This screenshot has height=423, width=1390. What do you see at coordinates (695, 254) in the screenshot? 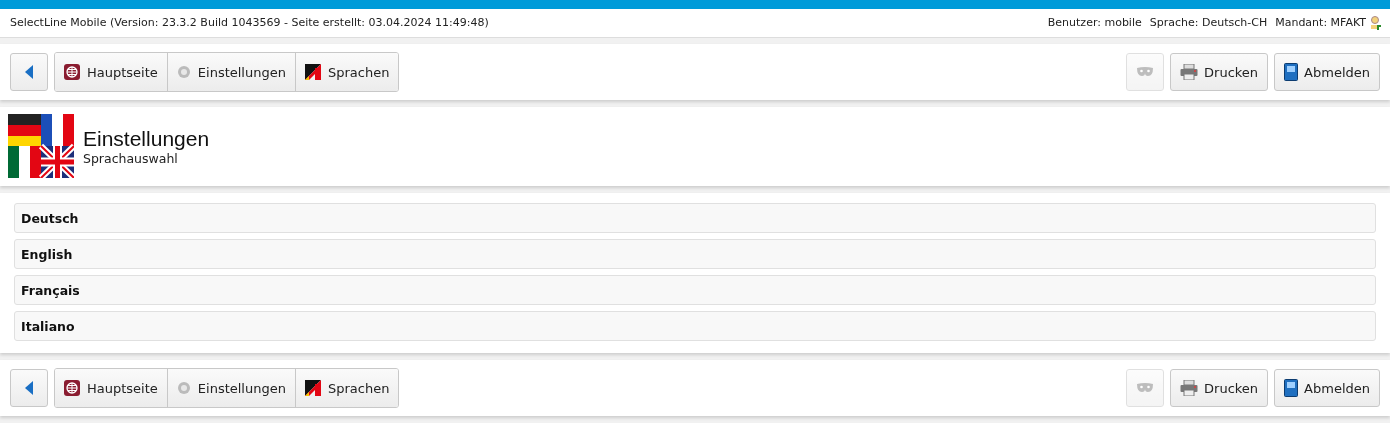
I see `language-item: English` at bounding box center [695, 254].